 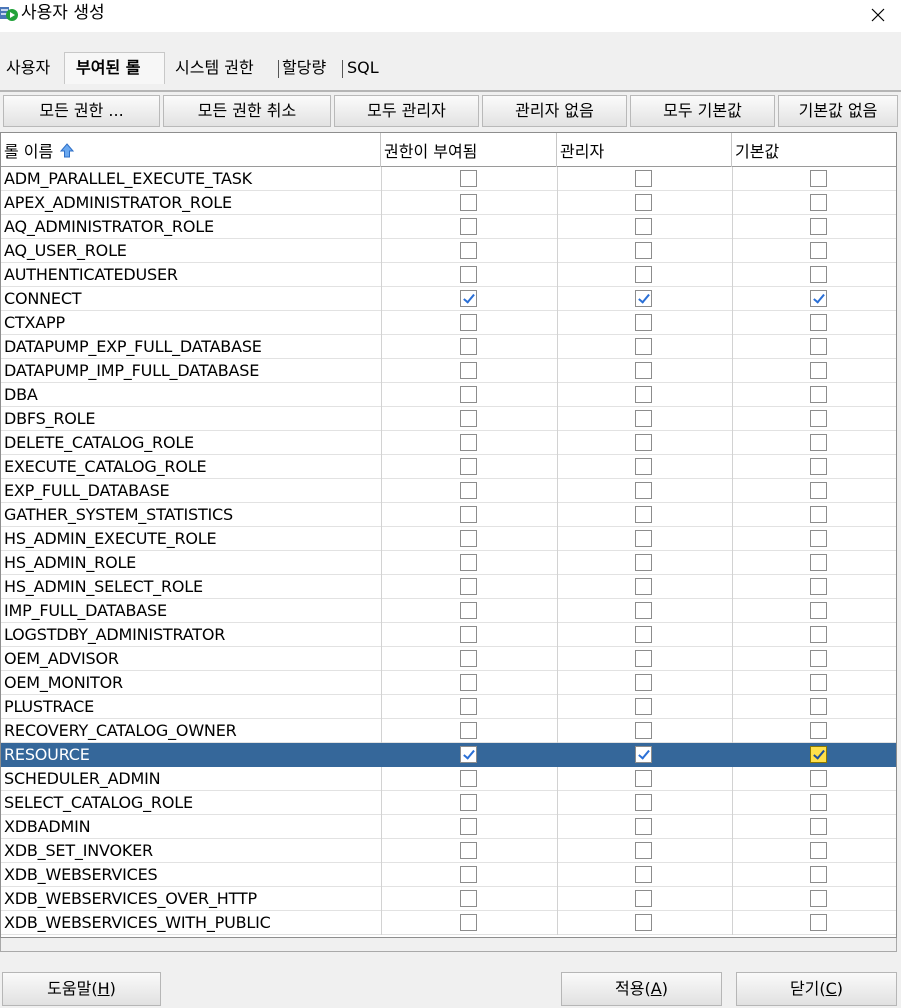 What do you see at coordinates (448, 347) in the screenshot?
I see `table-row: DATAPUMP_EXP_FULL_DATABASE` at bounding box center [448, 347].